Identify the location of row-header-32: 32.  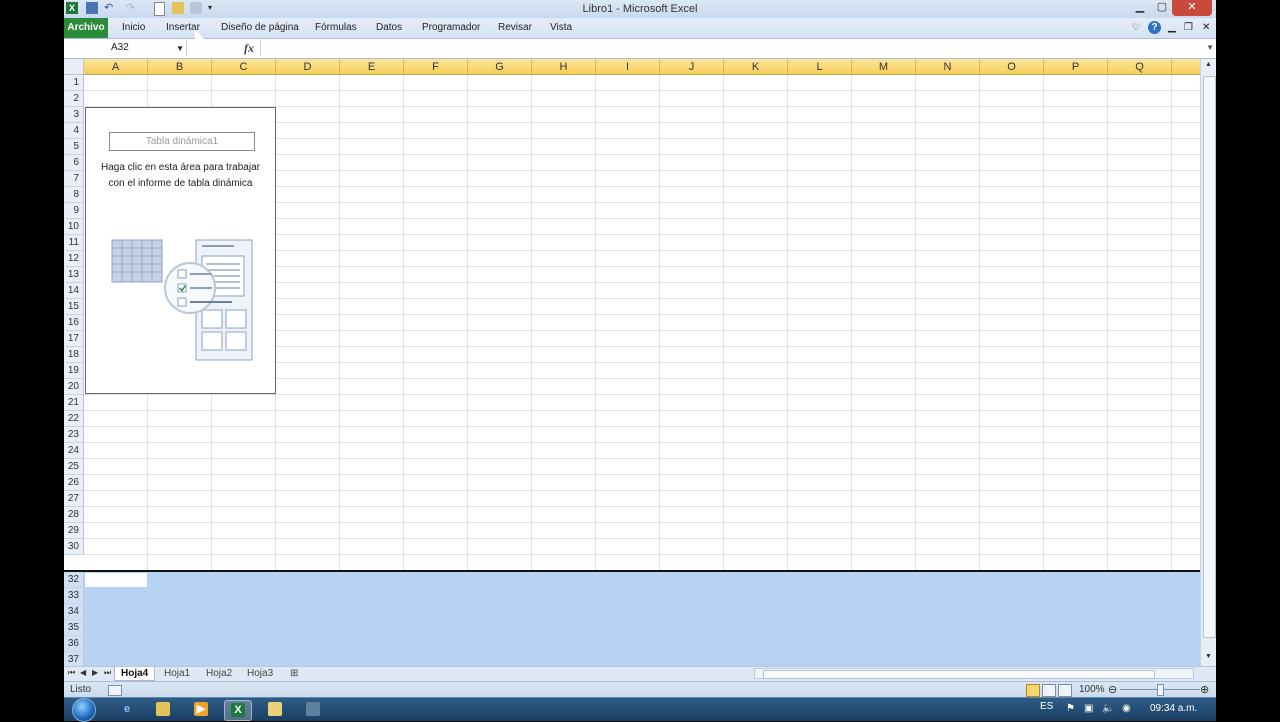
(74, 580).